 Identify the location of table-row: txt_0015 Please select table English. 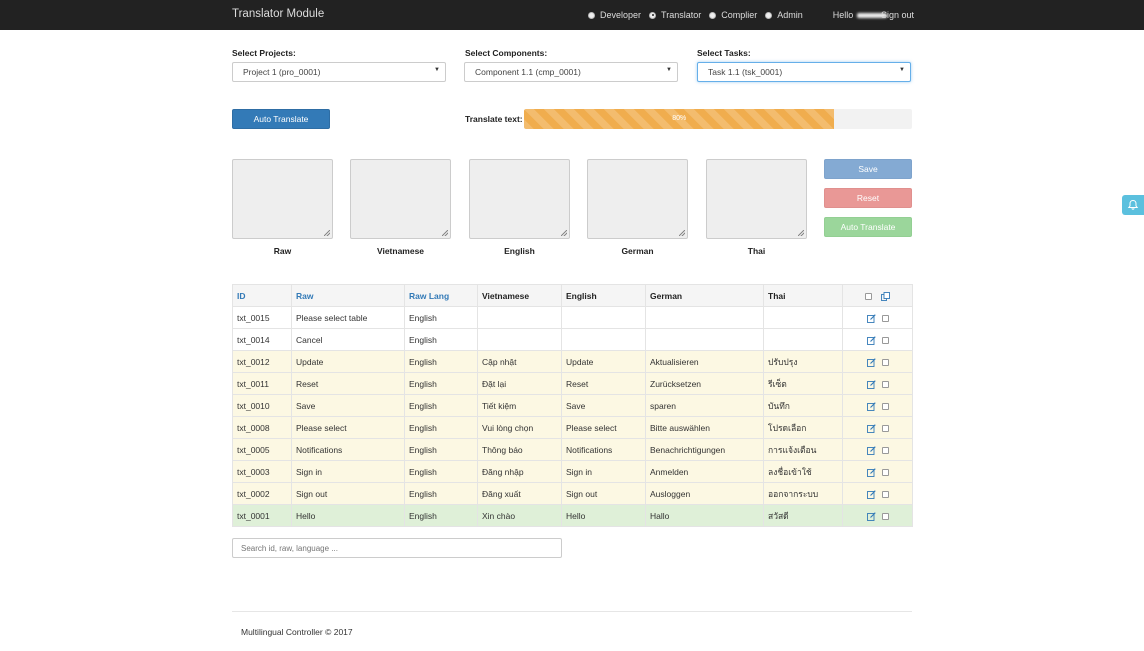
(572, 317).